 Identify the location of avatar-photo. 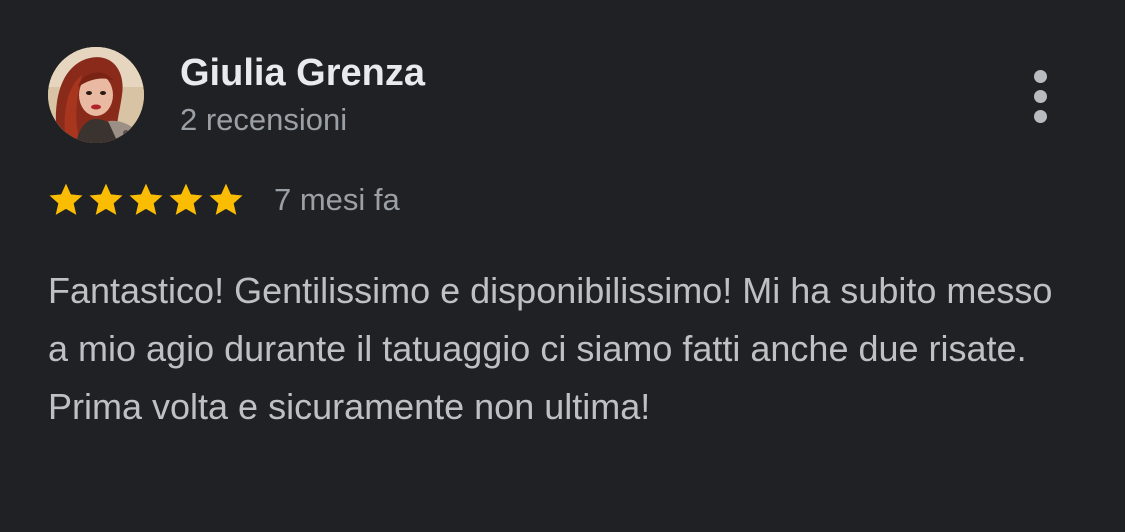
(96, 95).